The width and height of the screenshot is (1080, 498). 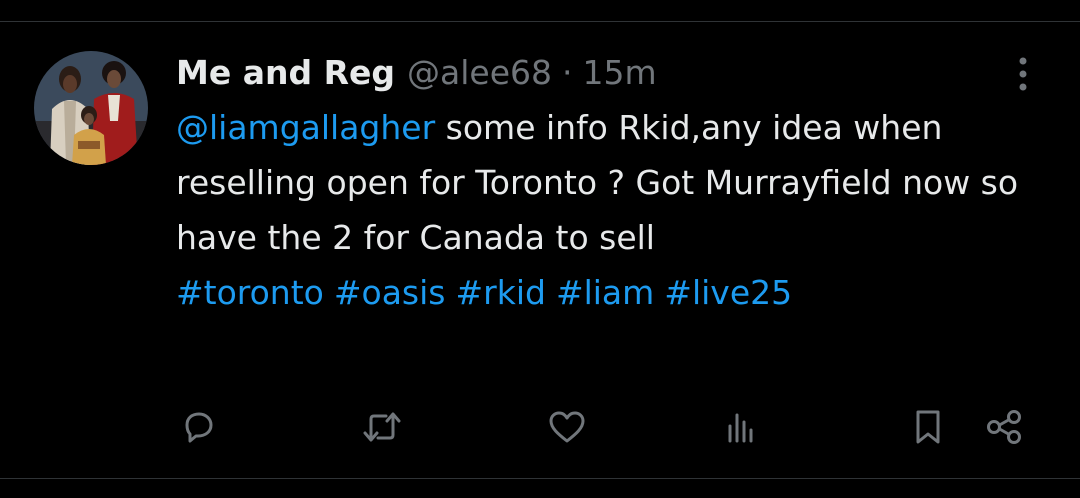 What do you see at coordinates (540, 21) in the screenshot?
I see `top-divider` at bounding box center [540, 21].